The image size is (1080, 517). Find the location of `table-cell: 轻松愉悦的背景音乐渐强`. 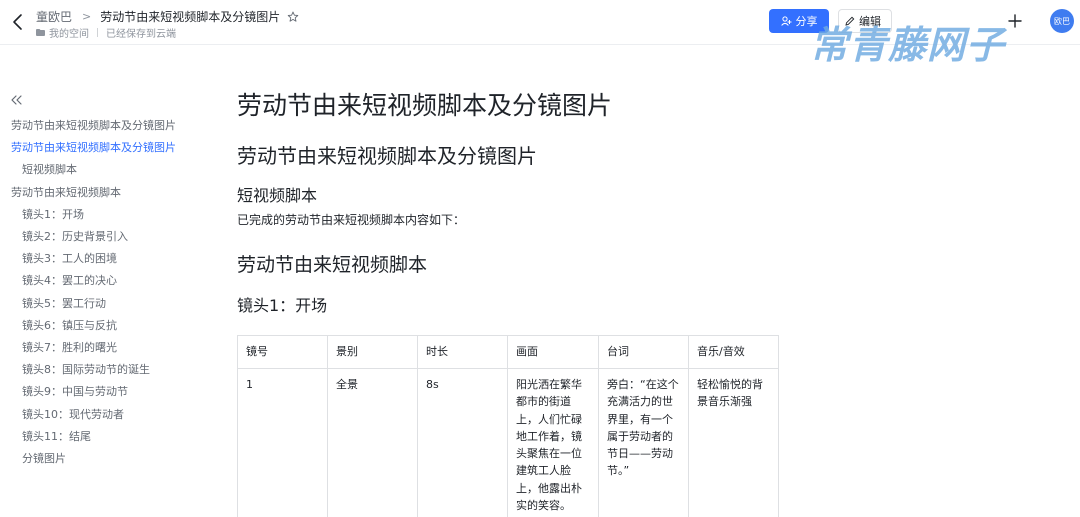

table-cell: 轻松愉悦的背景音乐渐强 is located at coordinates (733, 442).